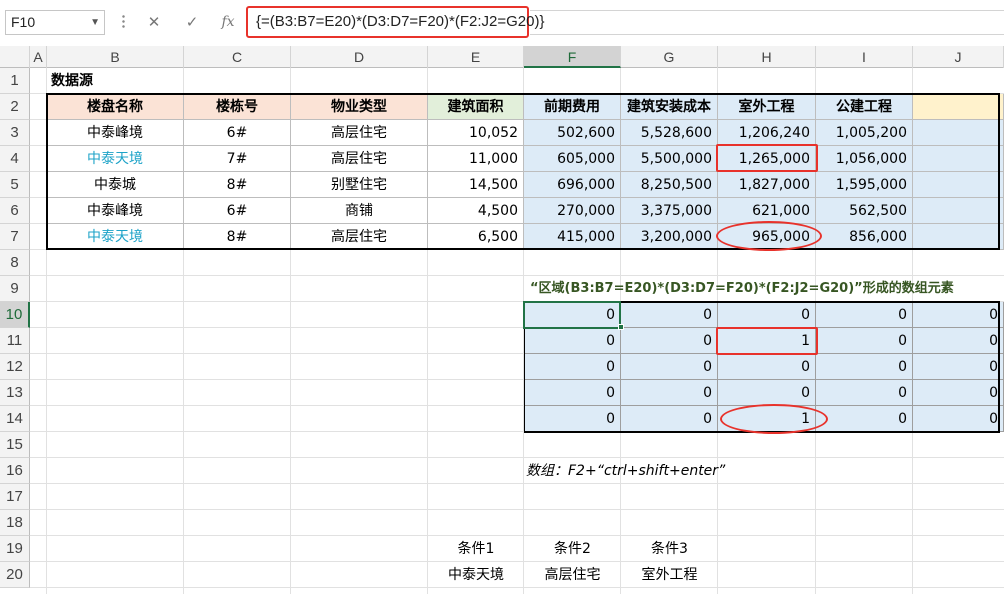 Image resolution: width=1004 pixels, height=594 pixels. What do you see at coordinates (15, 81) in the screenshot?
I see `row-header-1: 1` at bounding box center [15, 81].